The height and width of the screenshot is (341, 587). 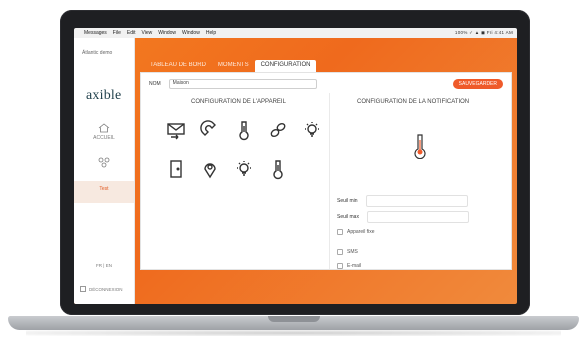 I want to click on menubar-item: Help, so click(x=211, y=33).